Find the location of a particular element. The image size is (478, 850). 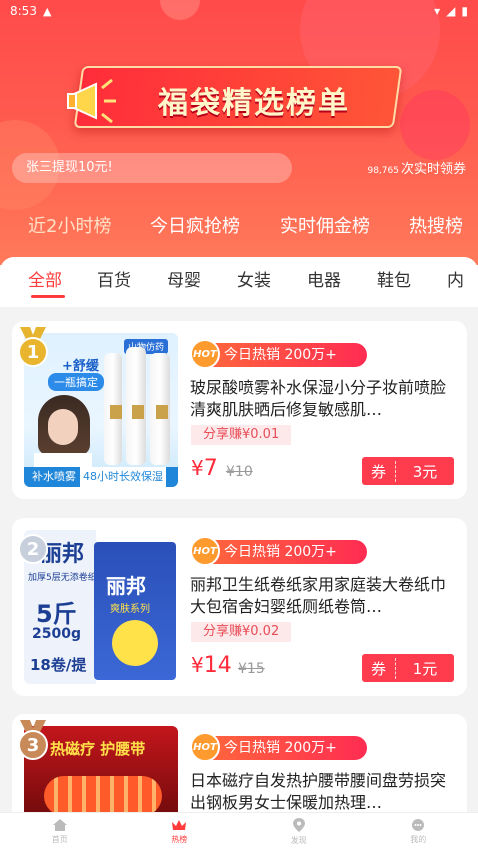

nav-hot-list: 热榜 is located at coordinates (180, 831).